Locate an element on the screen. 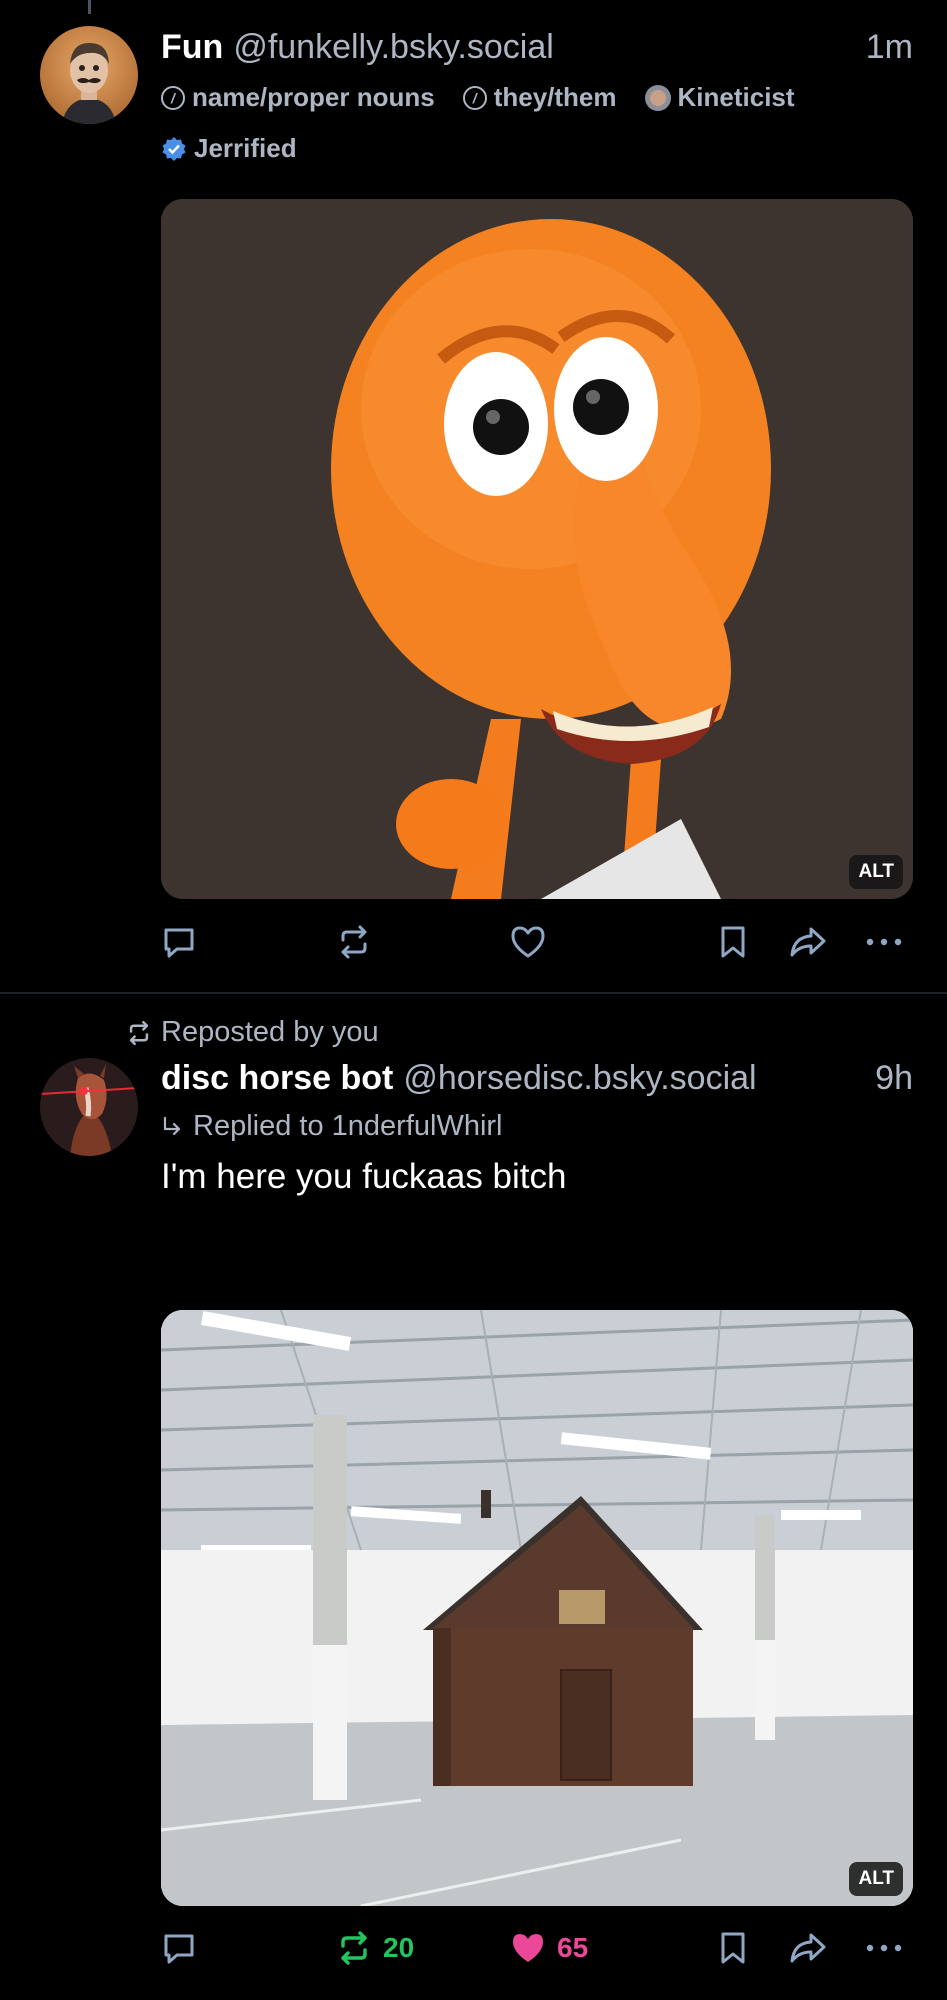 This screenshot has width=947, height=2000. label-text: Kineticist is located at coordinates (736, 97).